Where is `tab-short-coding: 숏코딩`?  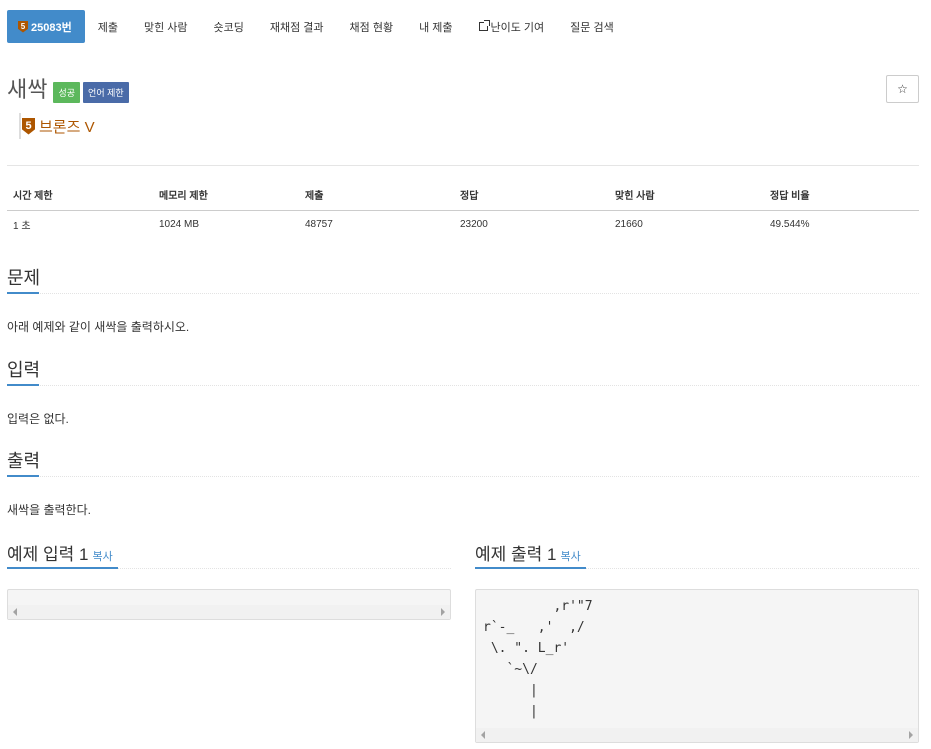
tab-short-coding: 숏코딩 is located at coordinates (229, 26).